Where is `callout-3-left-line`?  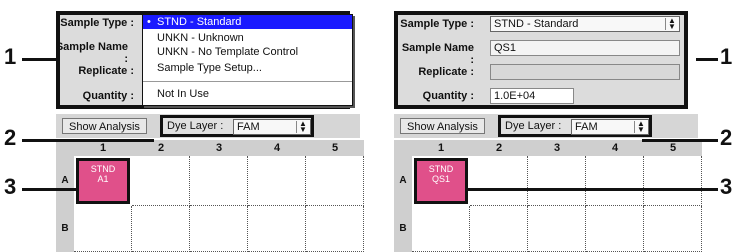
callout-3-left-line is located at coordinates (50, 189).